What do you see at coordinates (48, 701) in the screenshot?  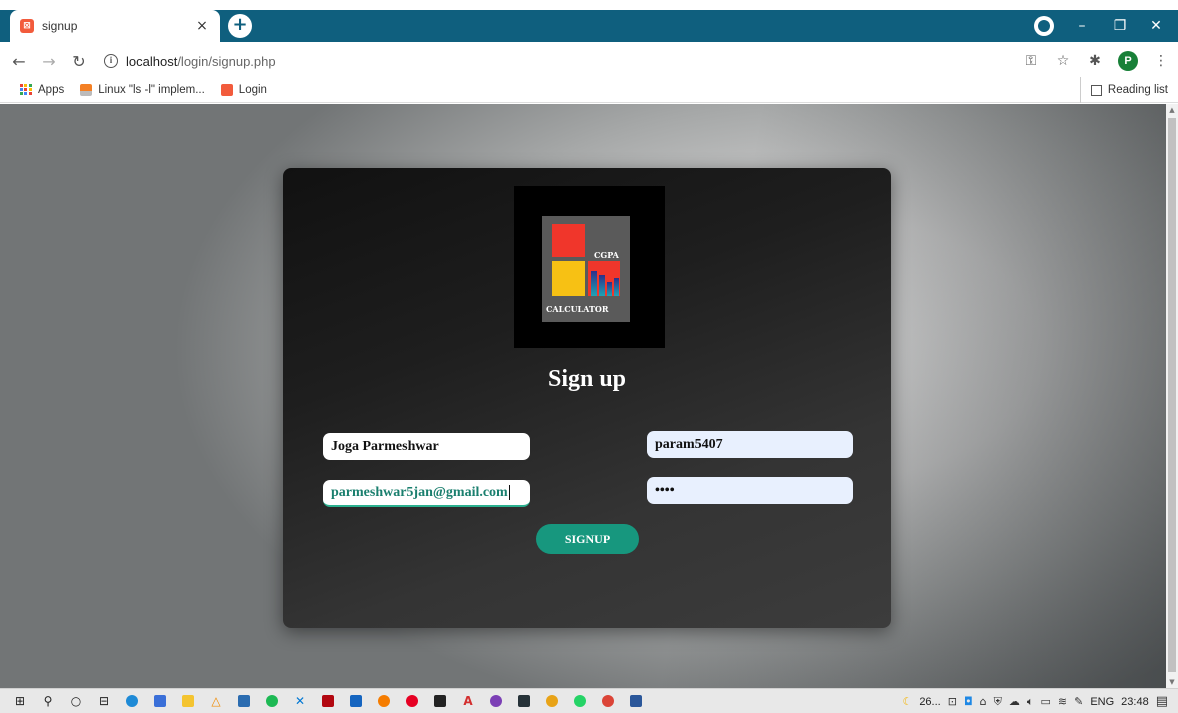 I see `search-icon: ⚲` at bounding box center [48, 701].